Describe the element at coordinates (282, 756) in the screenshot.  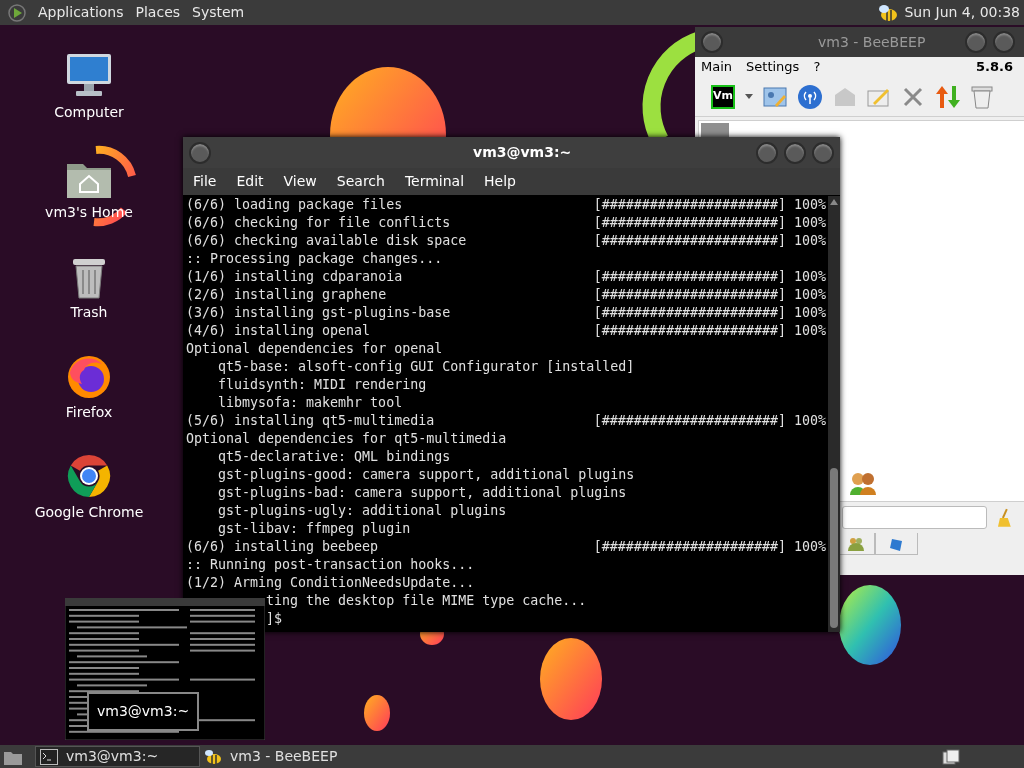
I see `task-button: vm3 - BeeBEEP` at that location.